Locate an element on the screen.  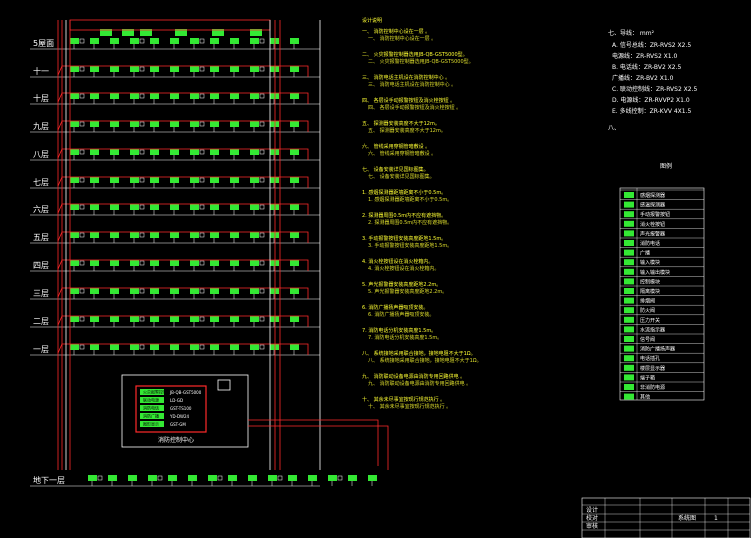
note-line-sub: 五、 探测器安装高度不大于12m。 is located at coordinates (407, 130).